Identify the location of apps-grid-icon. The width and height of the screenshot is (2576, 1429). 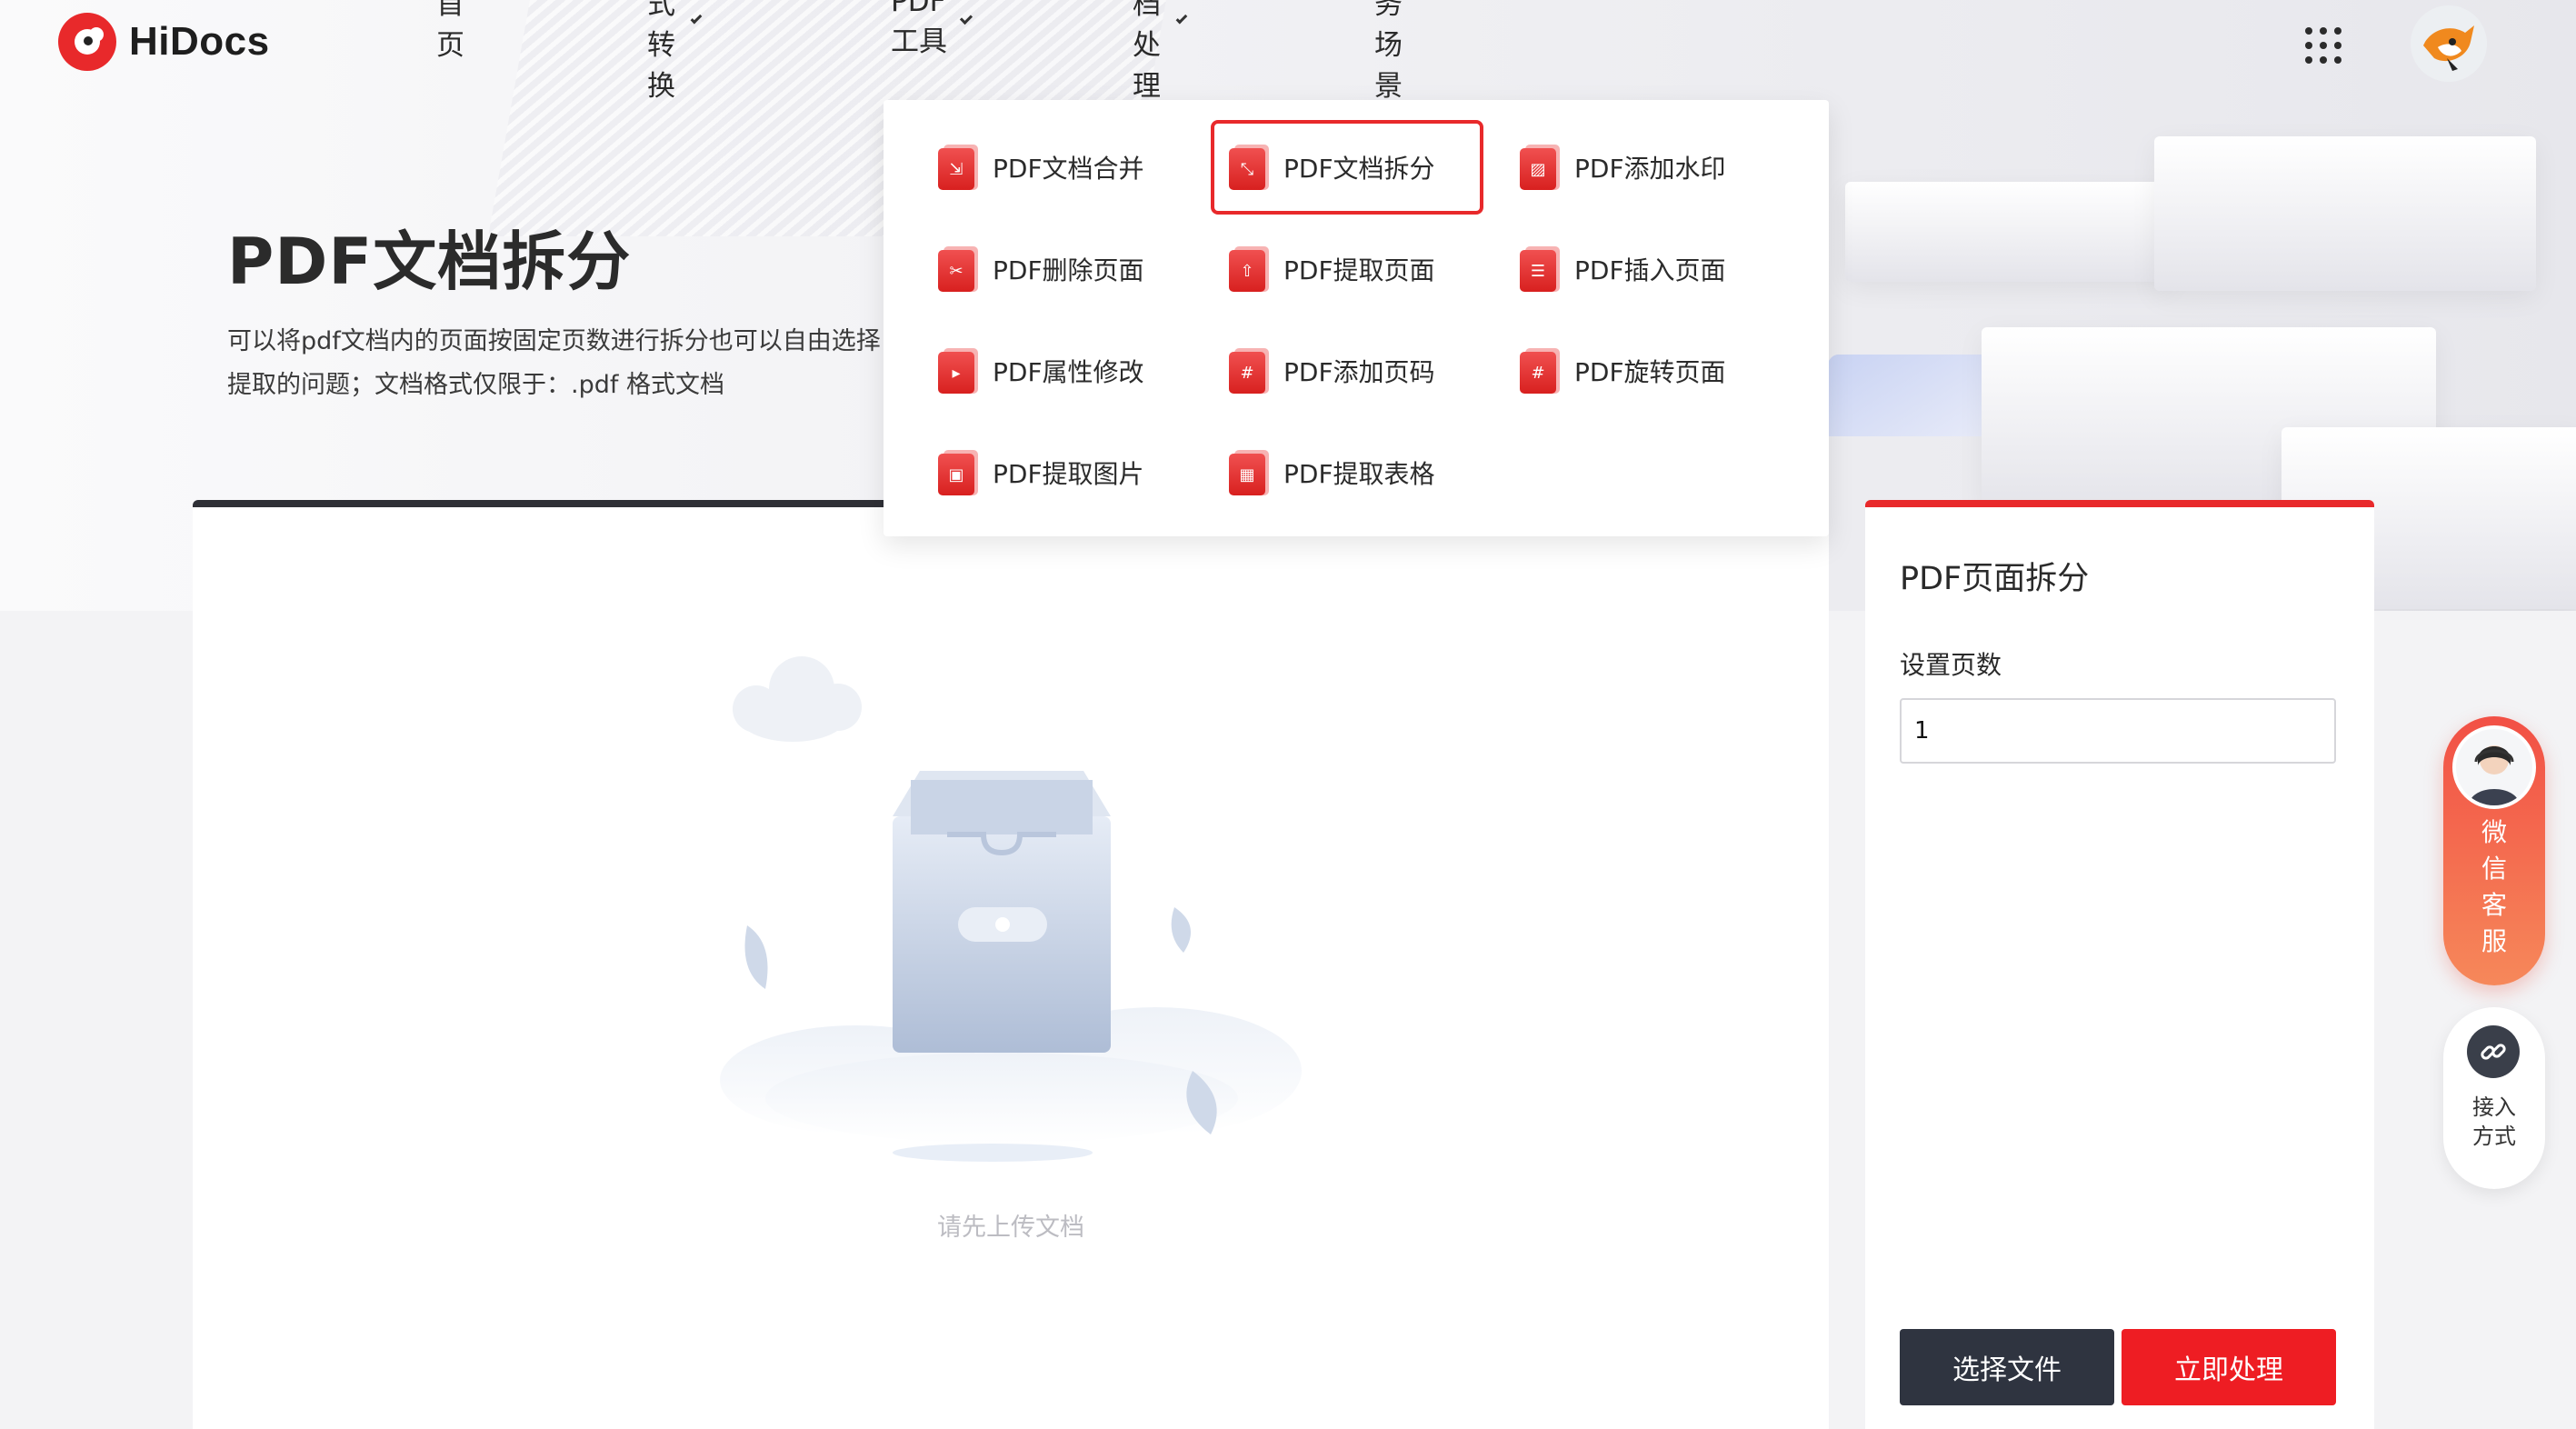
(2323, 45).